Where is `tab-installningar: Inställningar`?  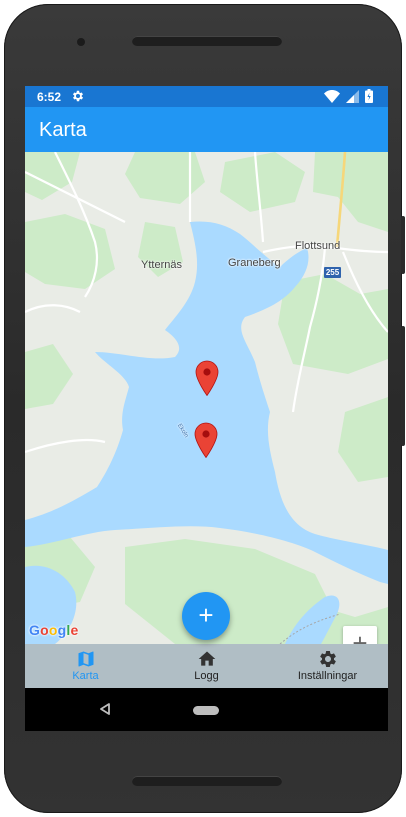
tab-installningar: Inställningar is located at coordinates (327, 666).